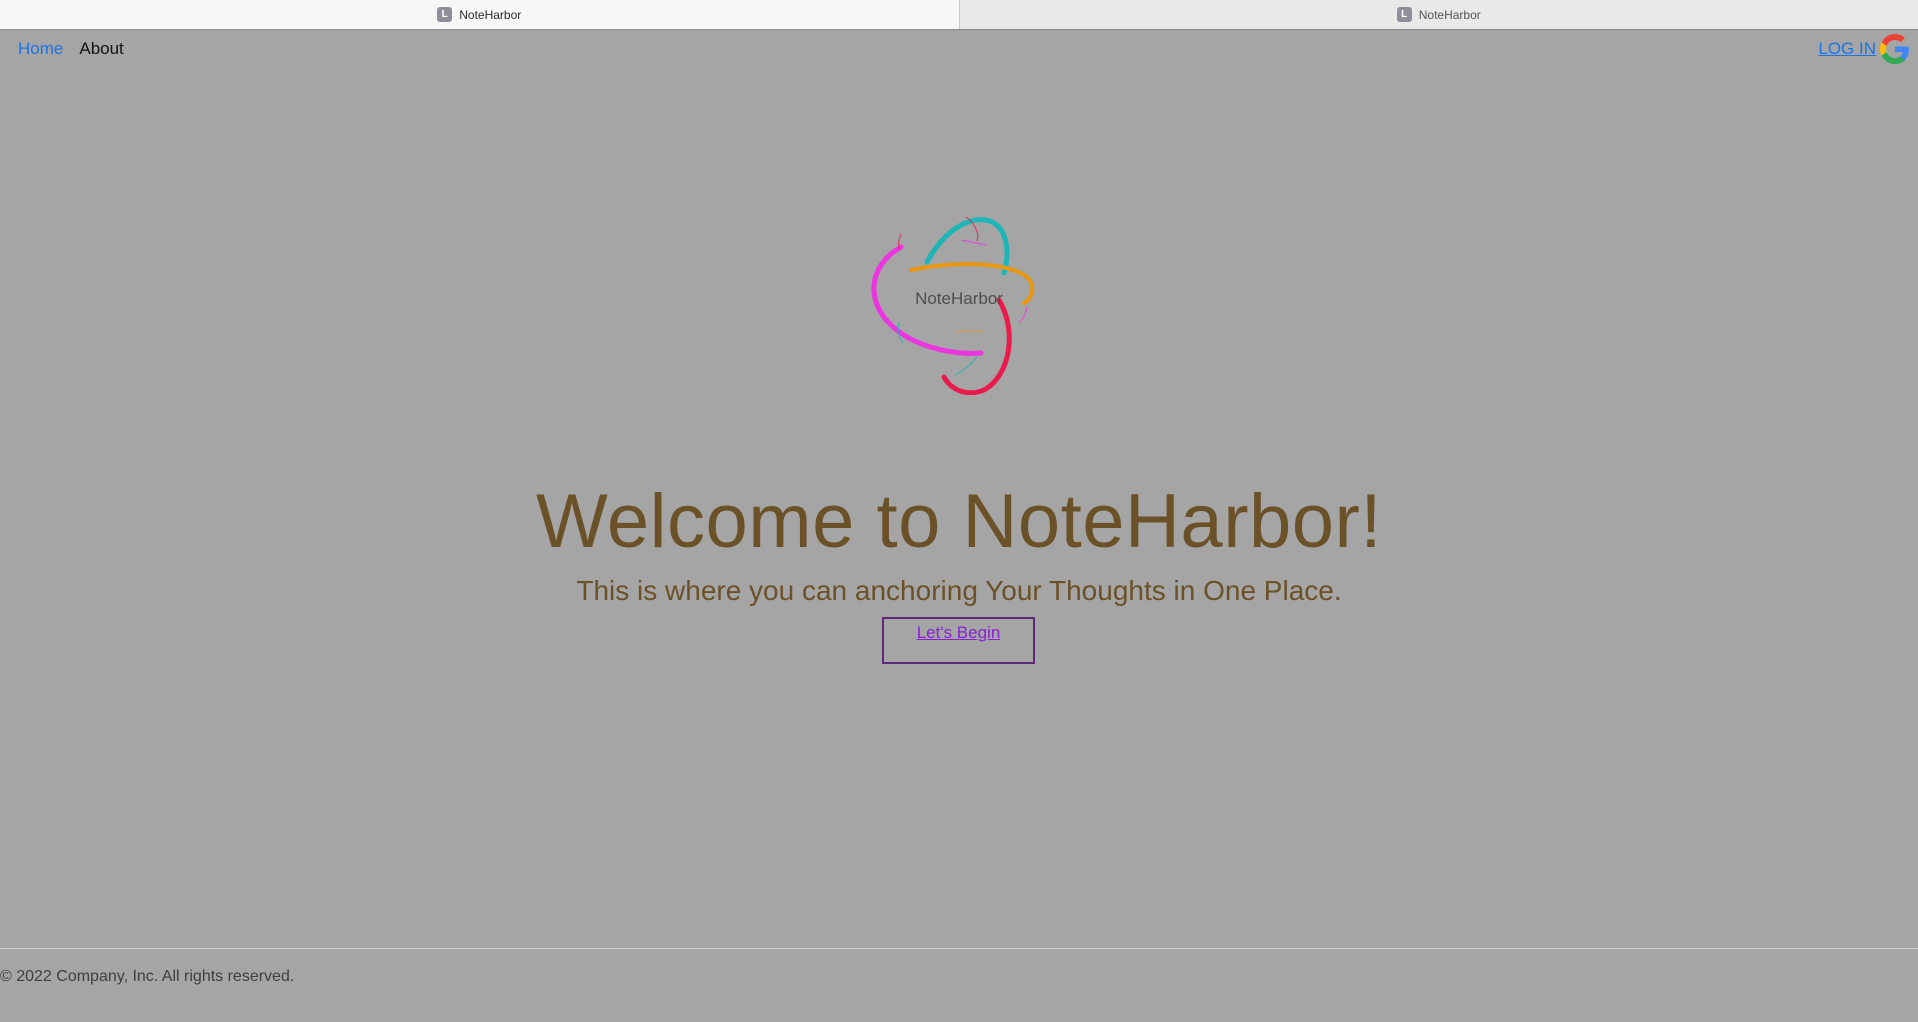 The height and width of the screenshot is (1022, 1918). Describe the element at coordinates (959, 521) in the screenshot. I see `hero-title: Welcome to NoteHarbor!` at that location.